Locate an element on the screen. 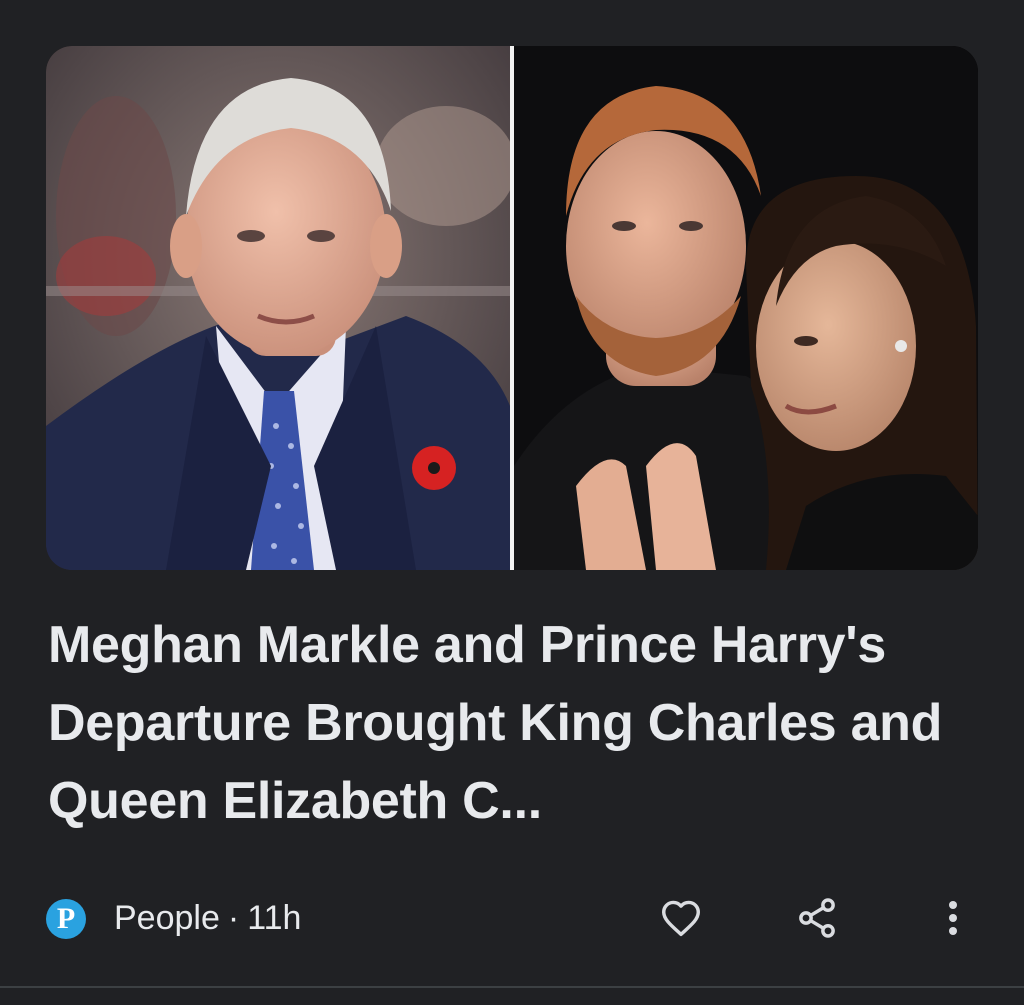 Image resolution: width=1024 pixels, height=1005 pixels. more-options-button is located at coordinates (953, 918).